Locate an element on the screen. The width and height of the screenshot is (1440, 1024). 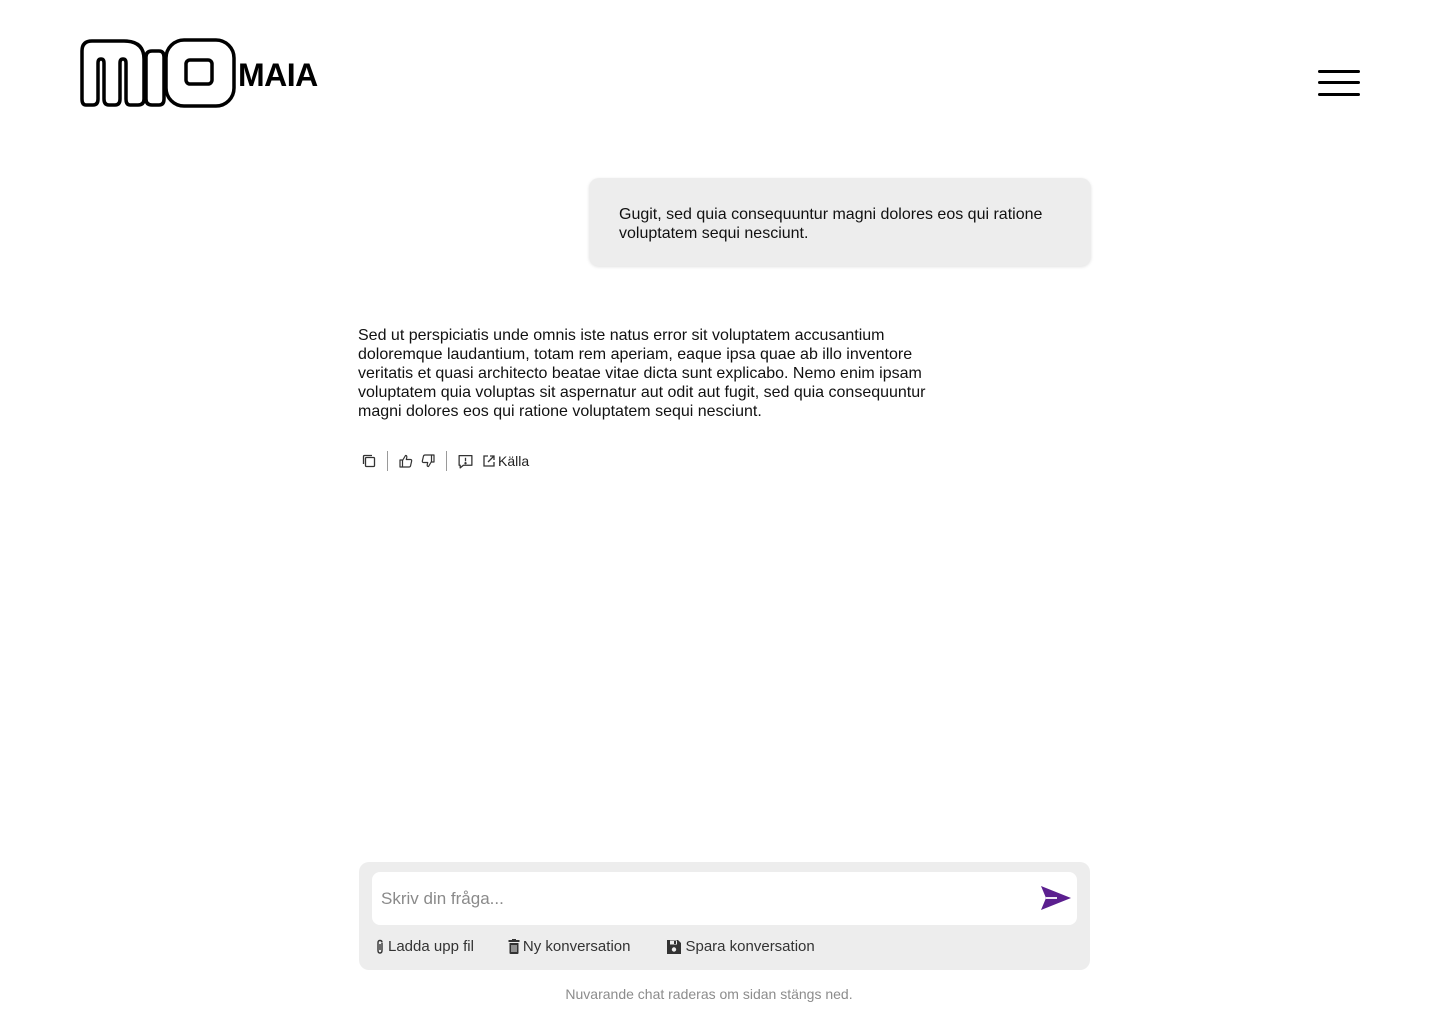
new-conversation-button: Ny konversation is located at coordinates (569, 946).